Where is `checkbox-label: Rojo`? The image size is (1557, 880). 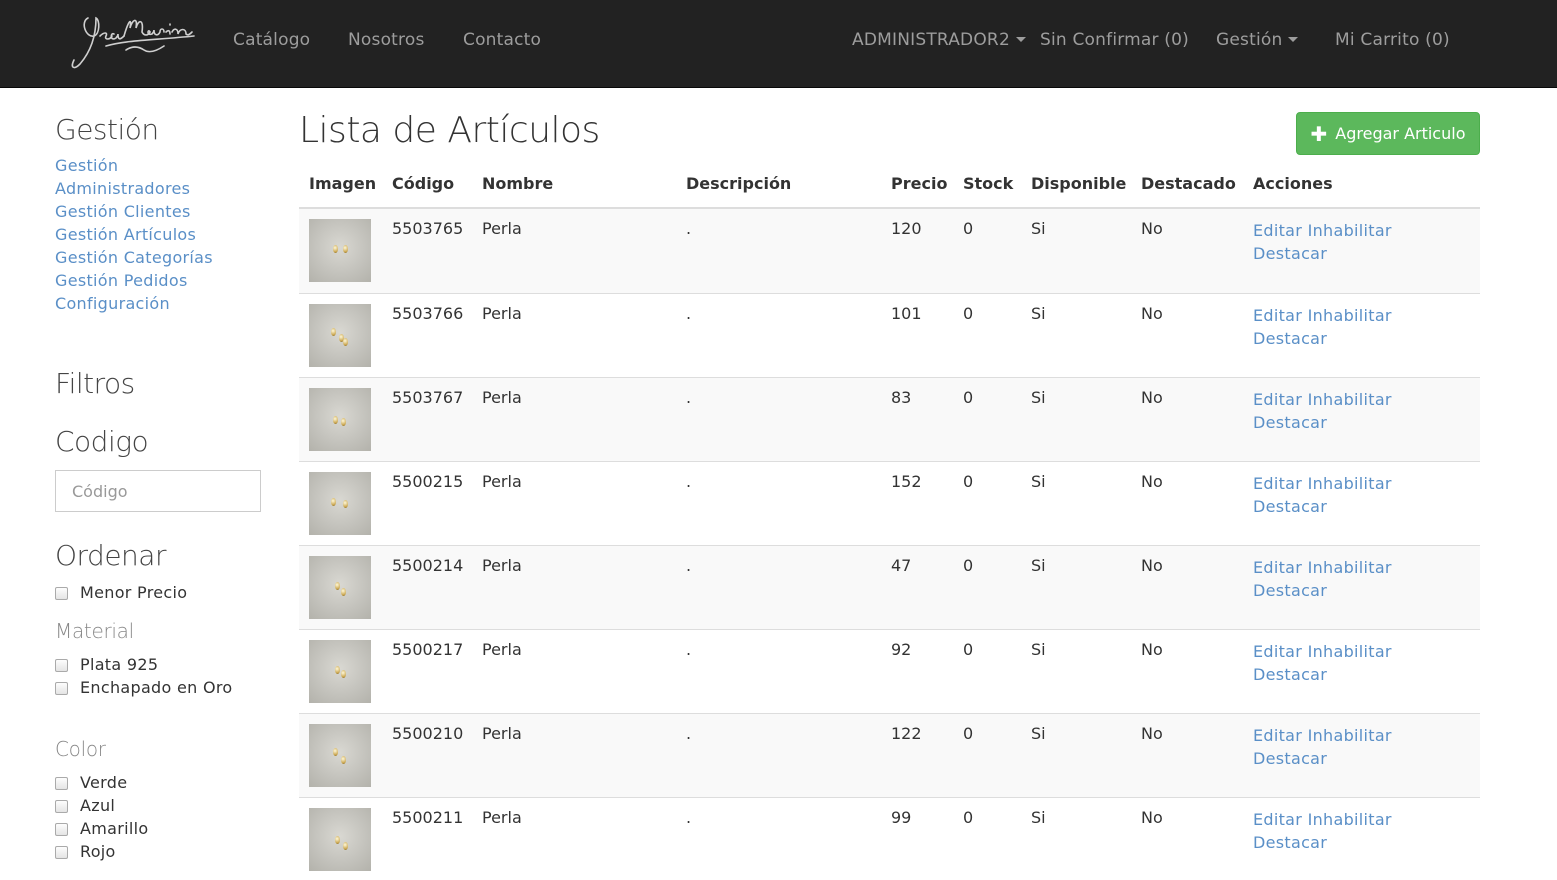 checkbox-label: Rojo is located at coordinates (98, 851).